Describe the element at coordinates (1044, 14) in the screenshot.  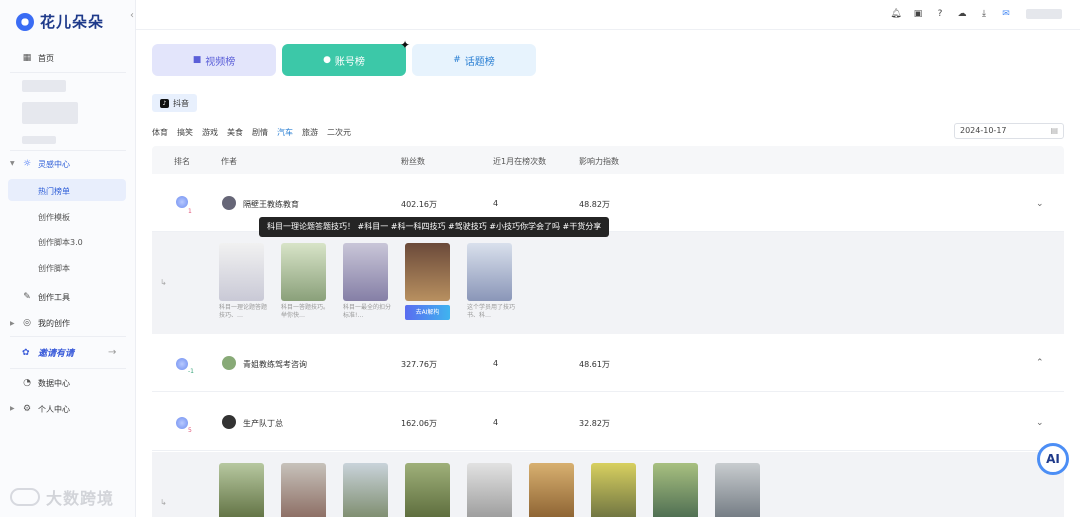
I see `user-avatar` at that location.